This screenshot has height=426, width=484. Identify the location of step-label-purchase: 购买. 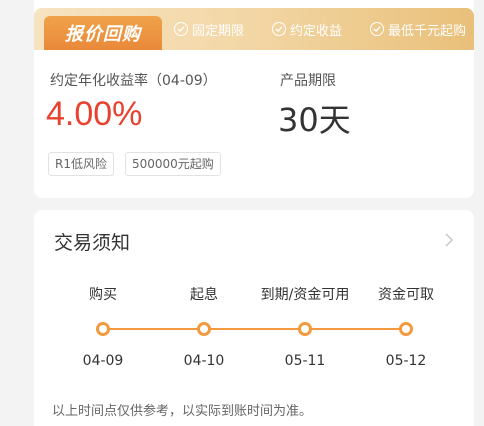
(103, 295).